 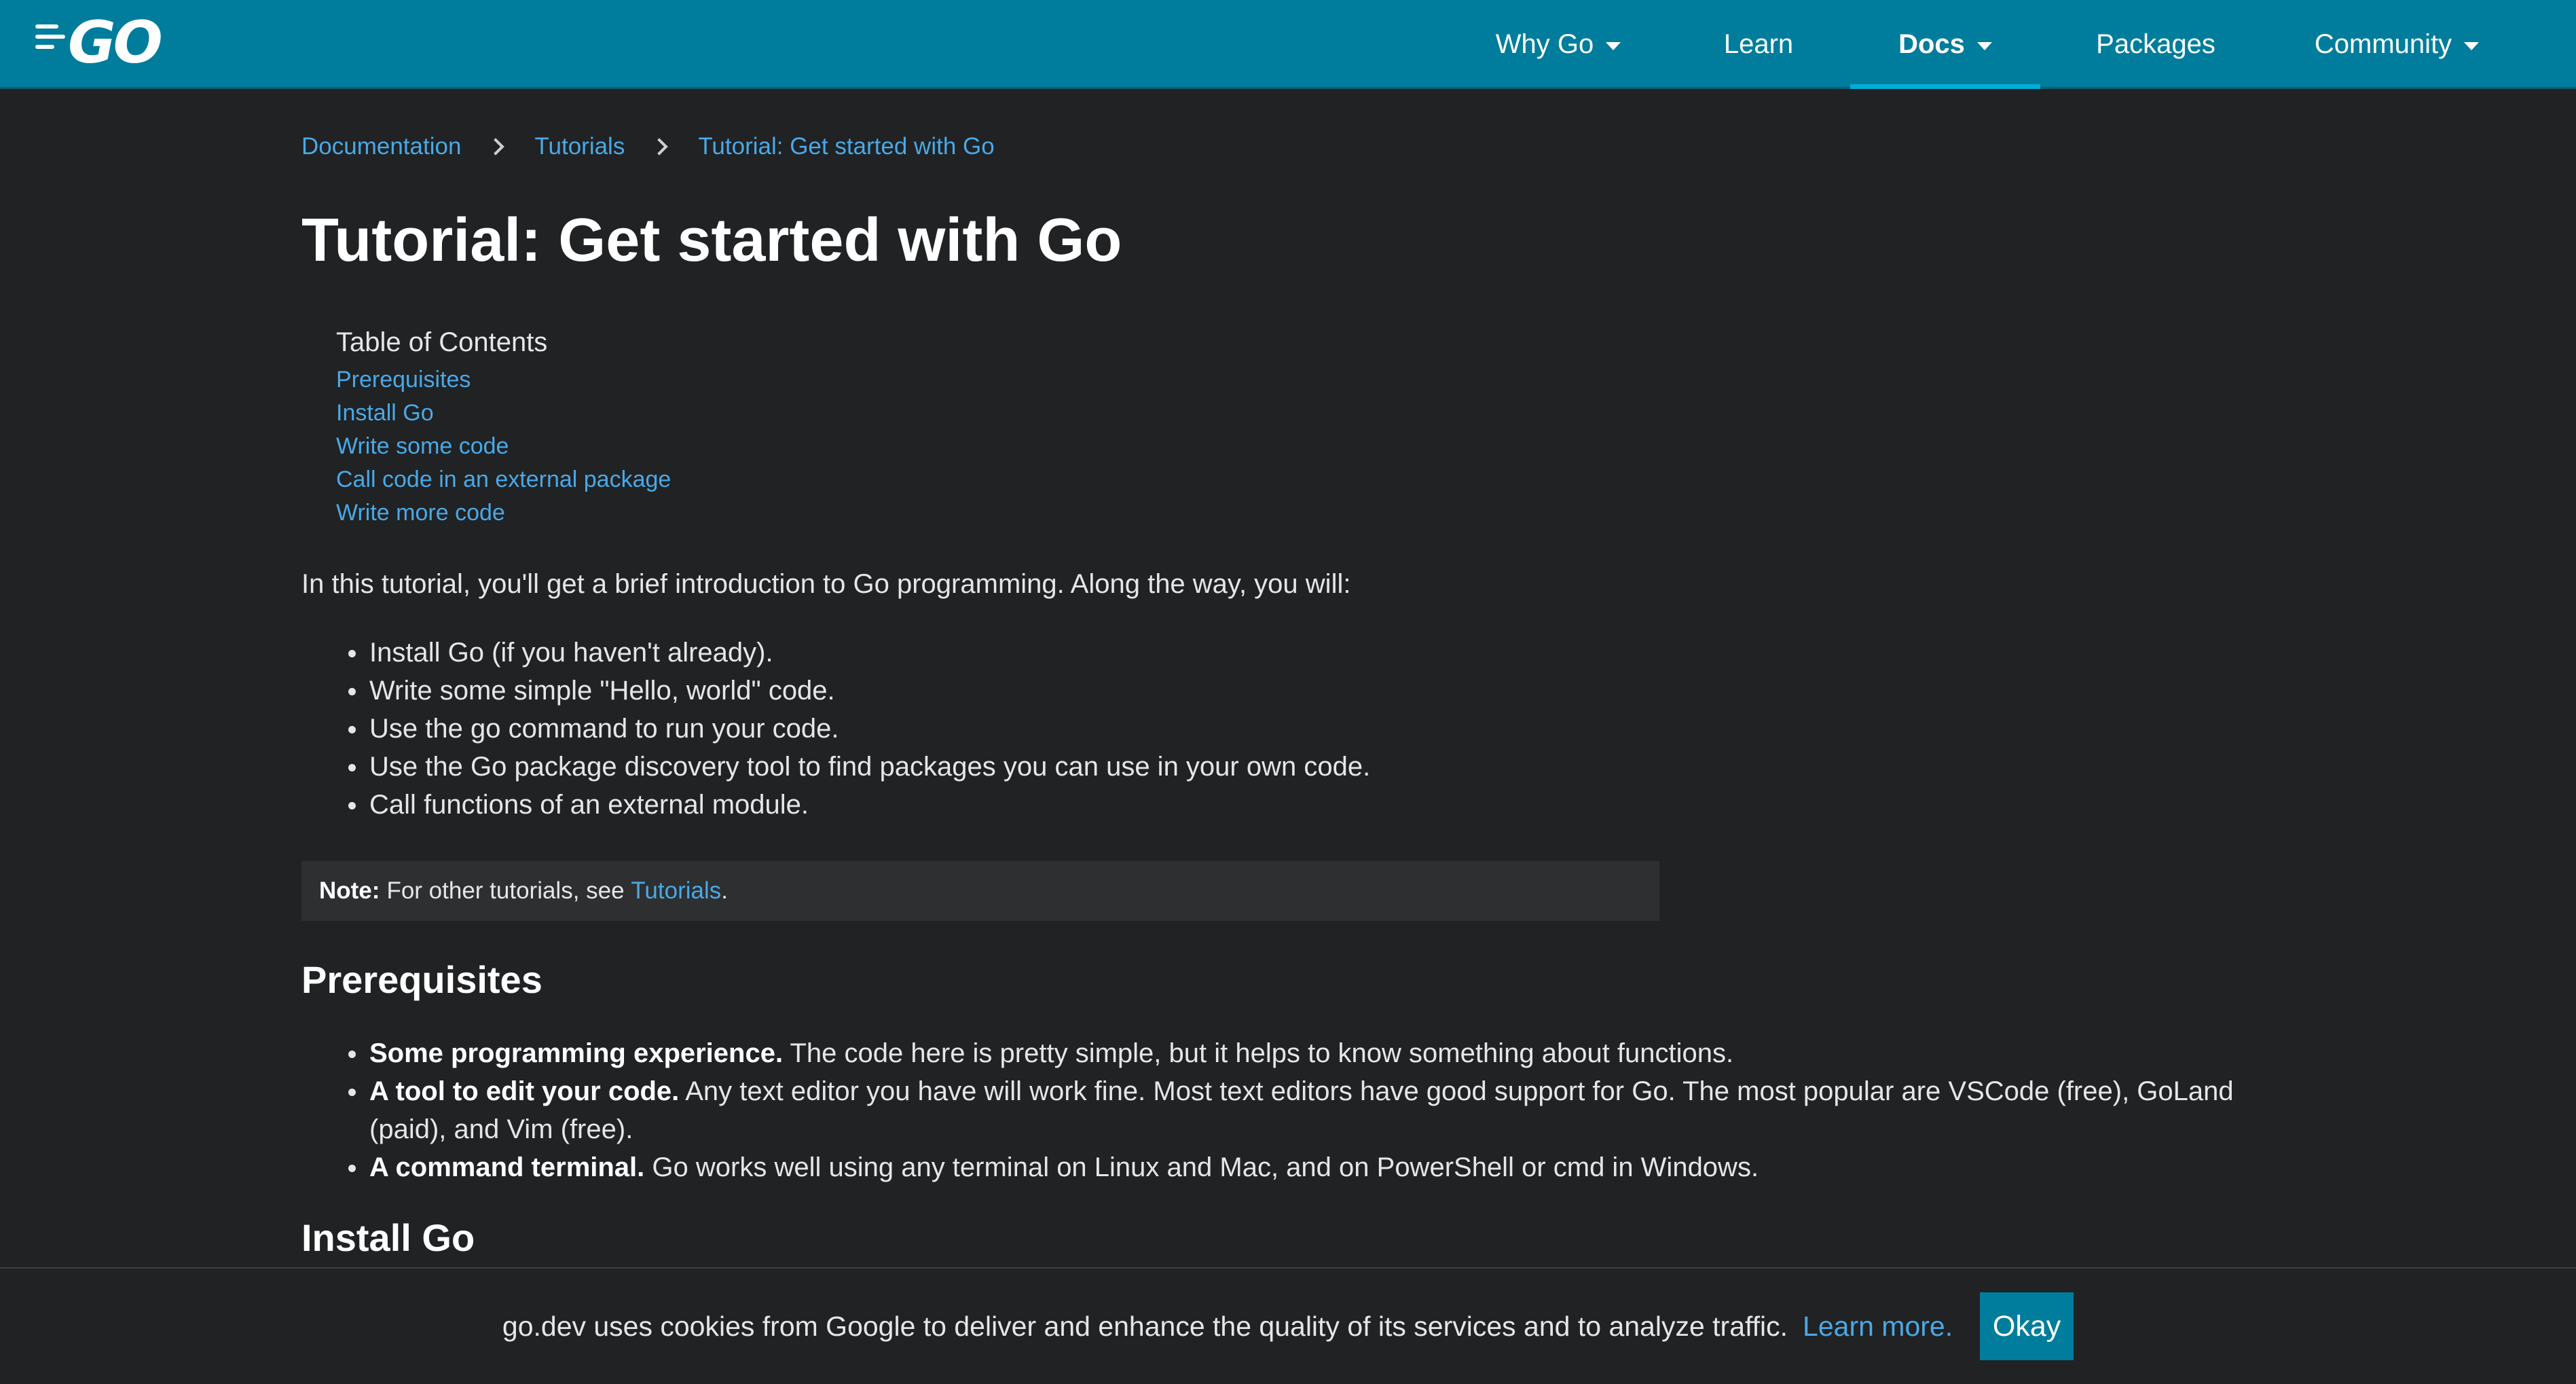 I want to click on nav-community: Community, so click(x=2397, y=44).